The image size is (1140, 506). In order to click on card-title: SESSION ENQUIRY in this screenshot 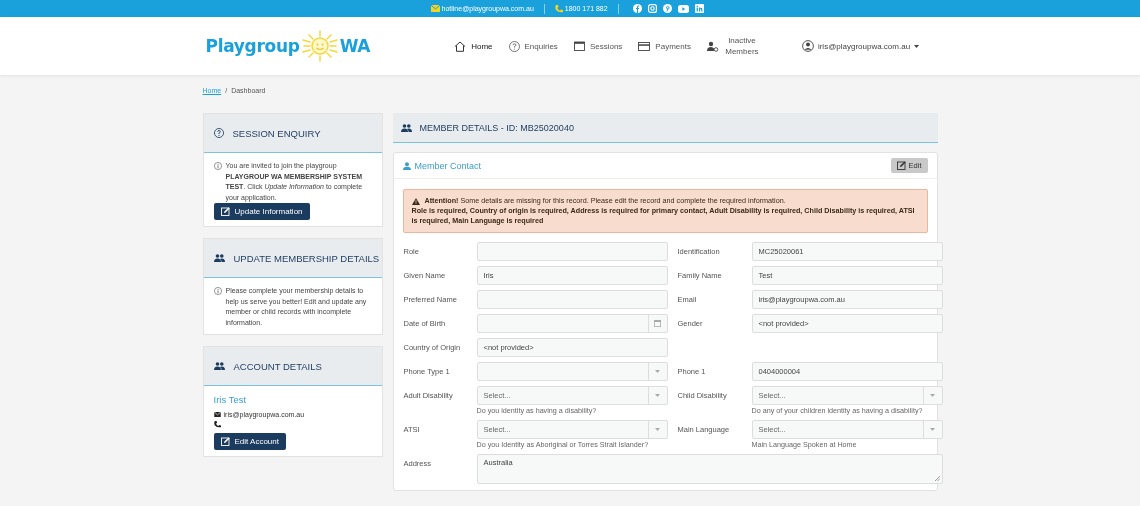, I will do `click(276, 133)`.